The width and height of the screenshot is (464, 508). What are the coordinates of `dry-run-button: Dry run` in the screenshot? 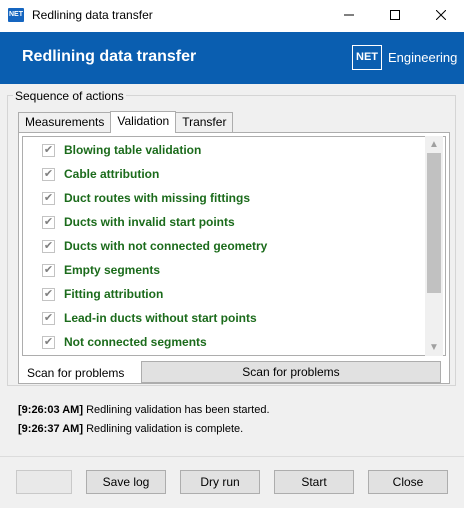 It's located at (220, 482).